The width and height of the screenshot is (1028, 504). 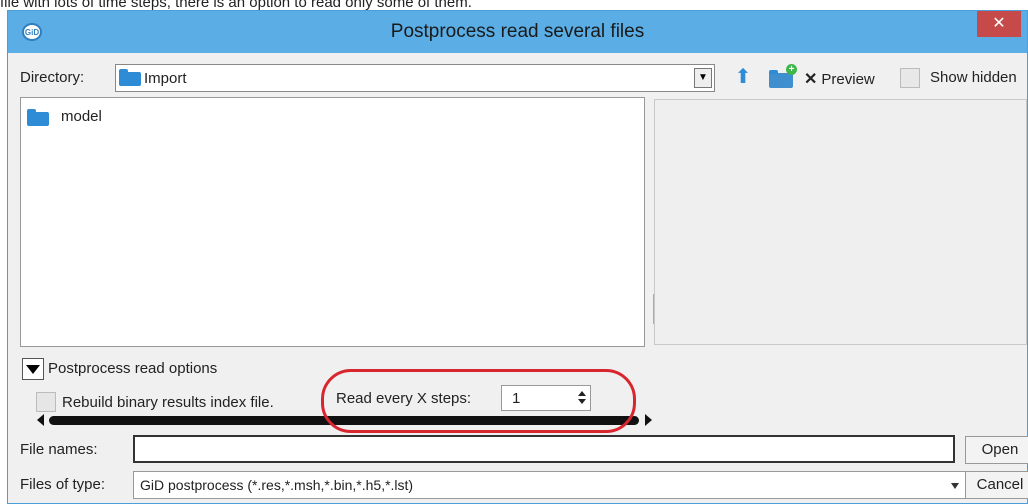 I want to click on preview-checkbox: ✕ Preview, so click(x=839, y=79).